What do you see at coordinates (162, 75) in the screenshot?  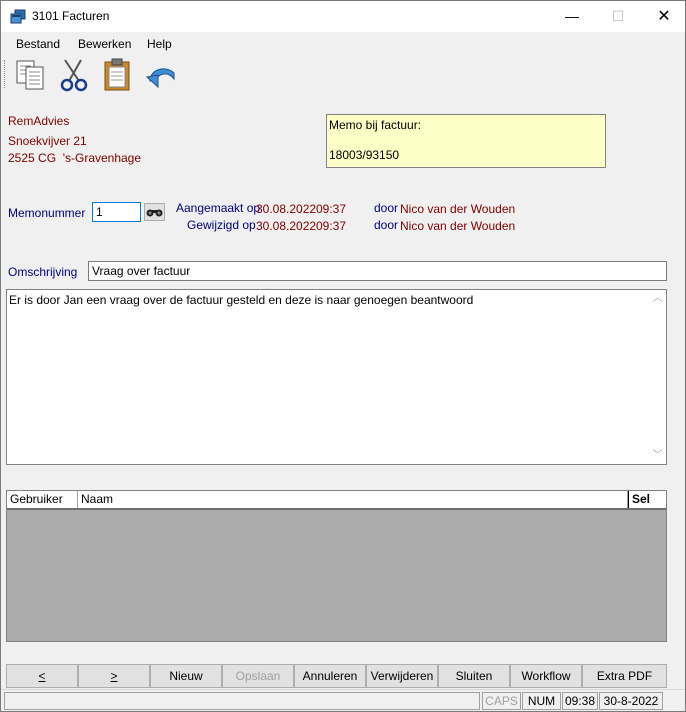 I see `undo-icon` at bounding box center [162, 75].